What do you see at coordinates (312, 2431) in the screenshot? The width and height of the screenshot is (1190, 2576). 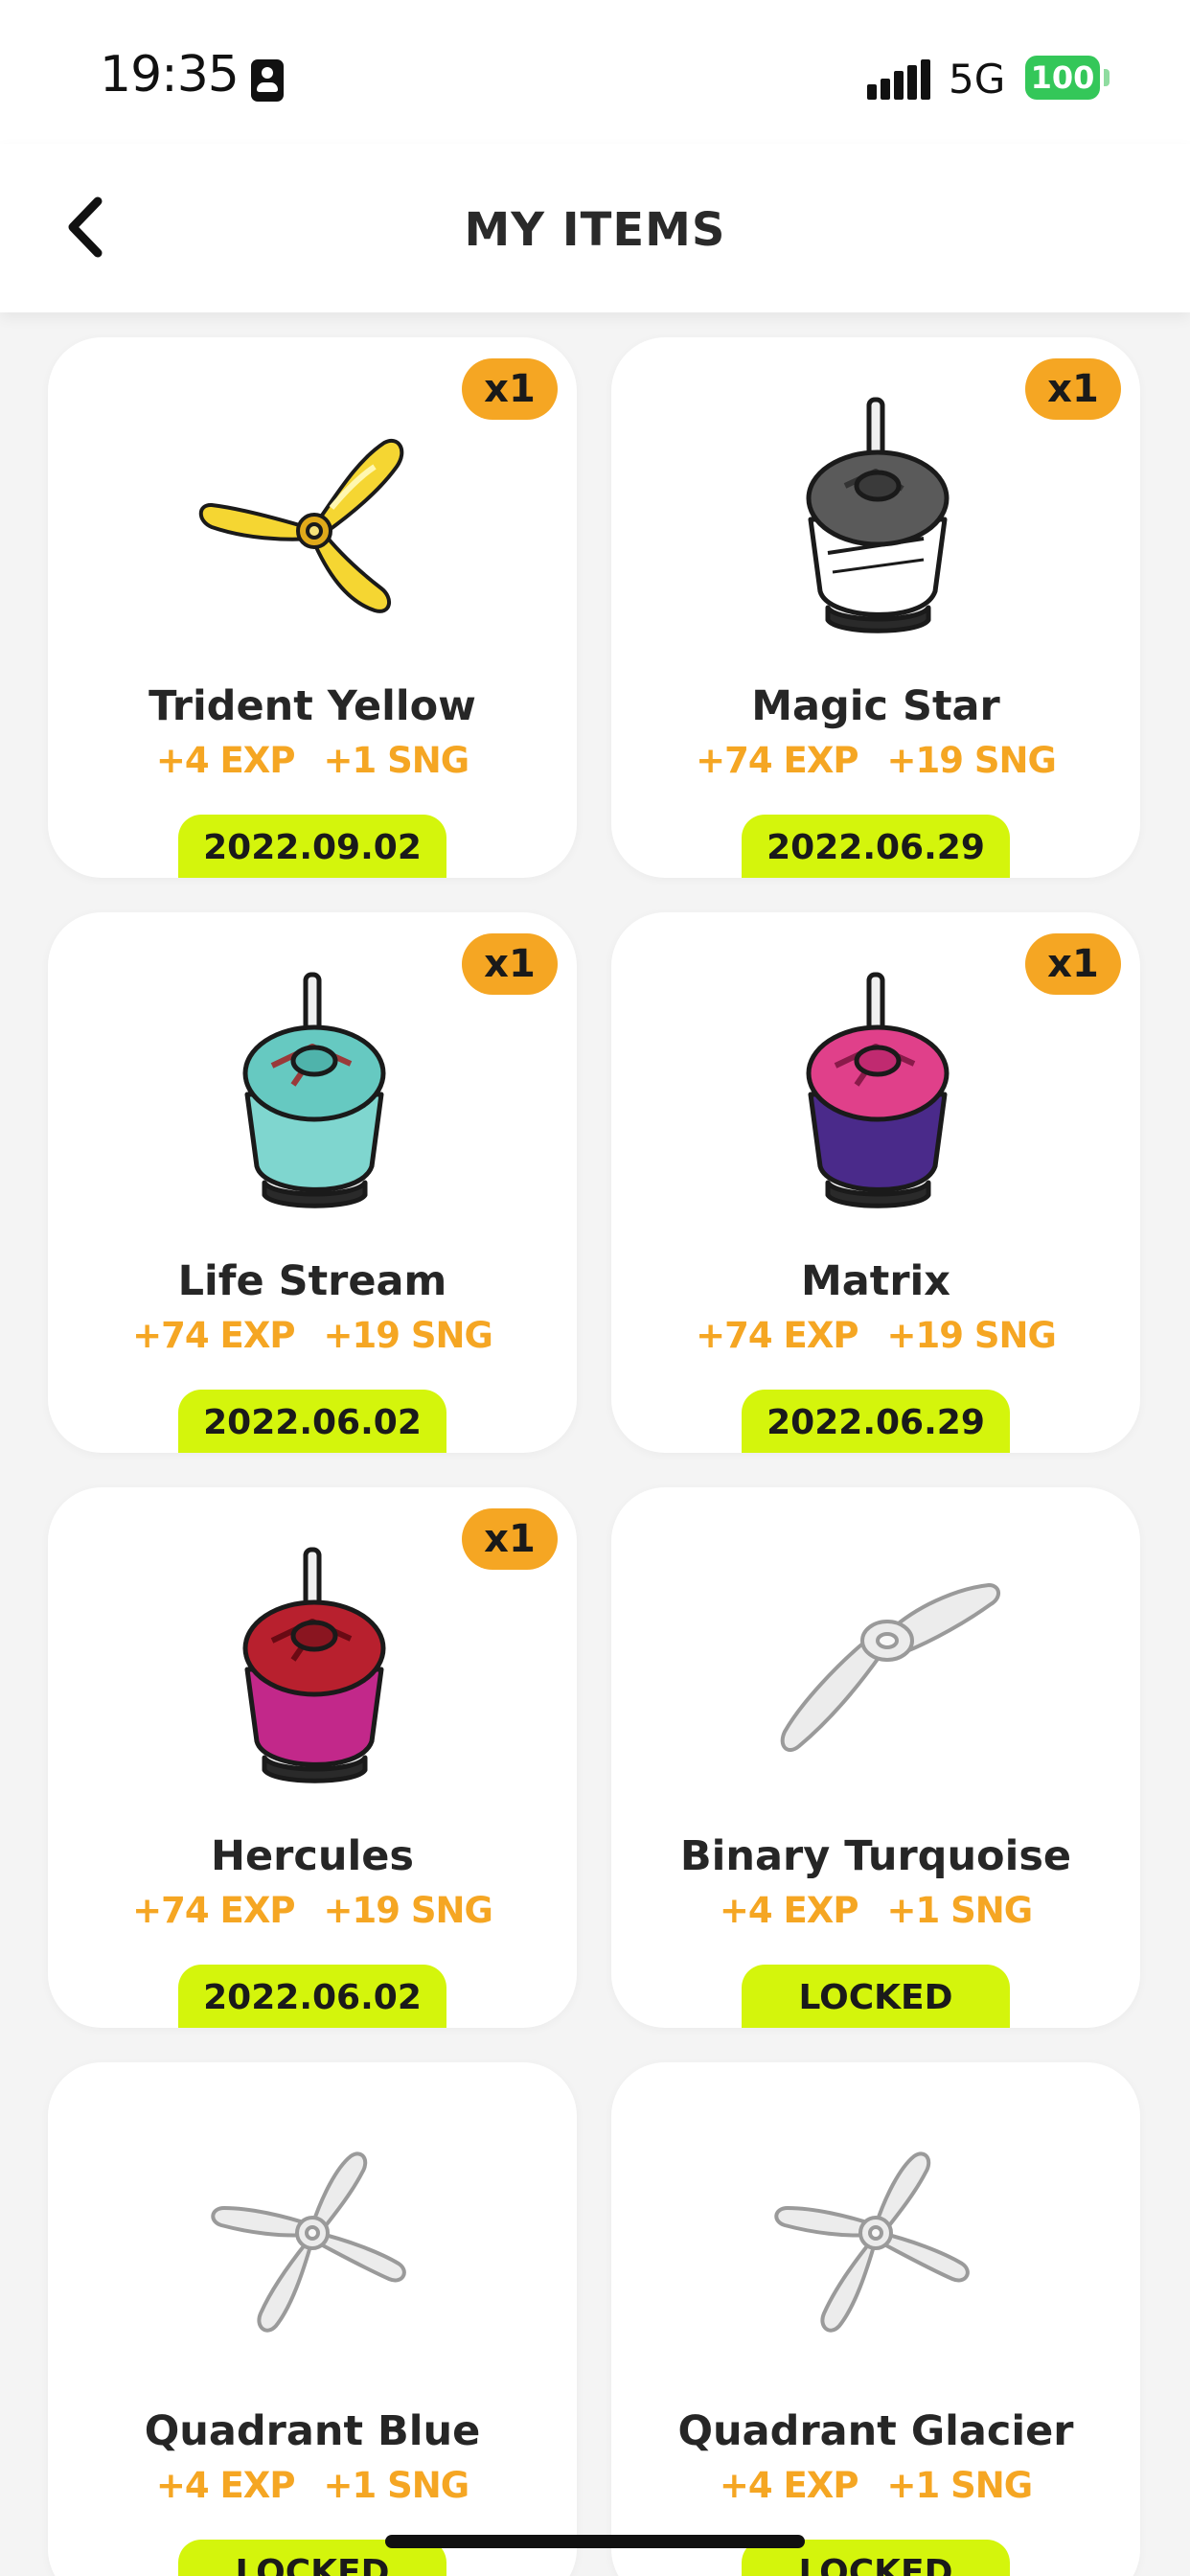 I see `item-name: Quadrant Blue` at bounding box center [312, 2431].